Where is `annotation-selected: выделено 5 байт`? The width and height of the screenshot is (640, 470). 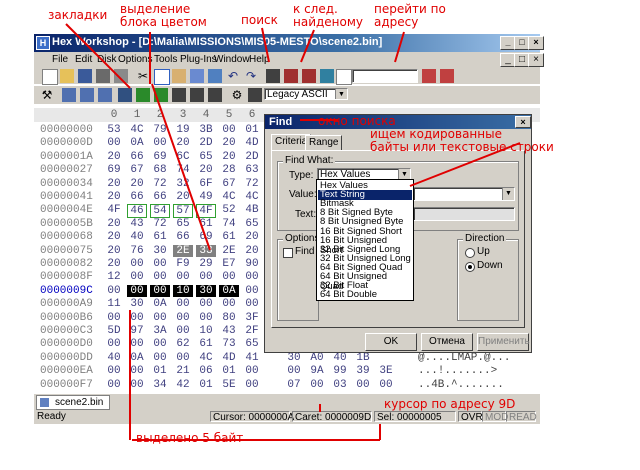
annotation-selected: выделено 5 байт is located at coordinates (190, 438).